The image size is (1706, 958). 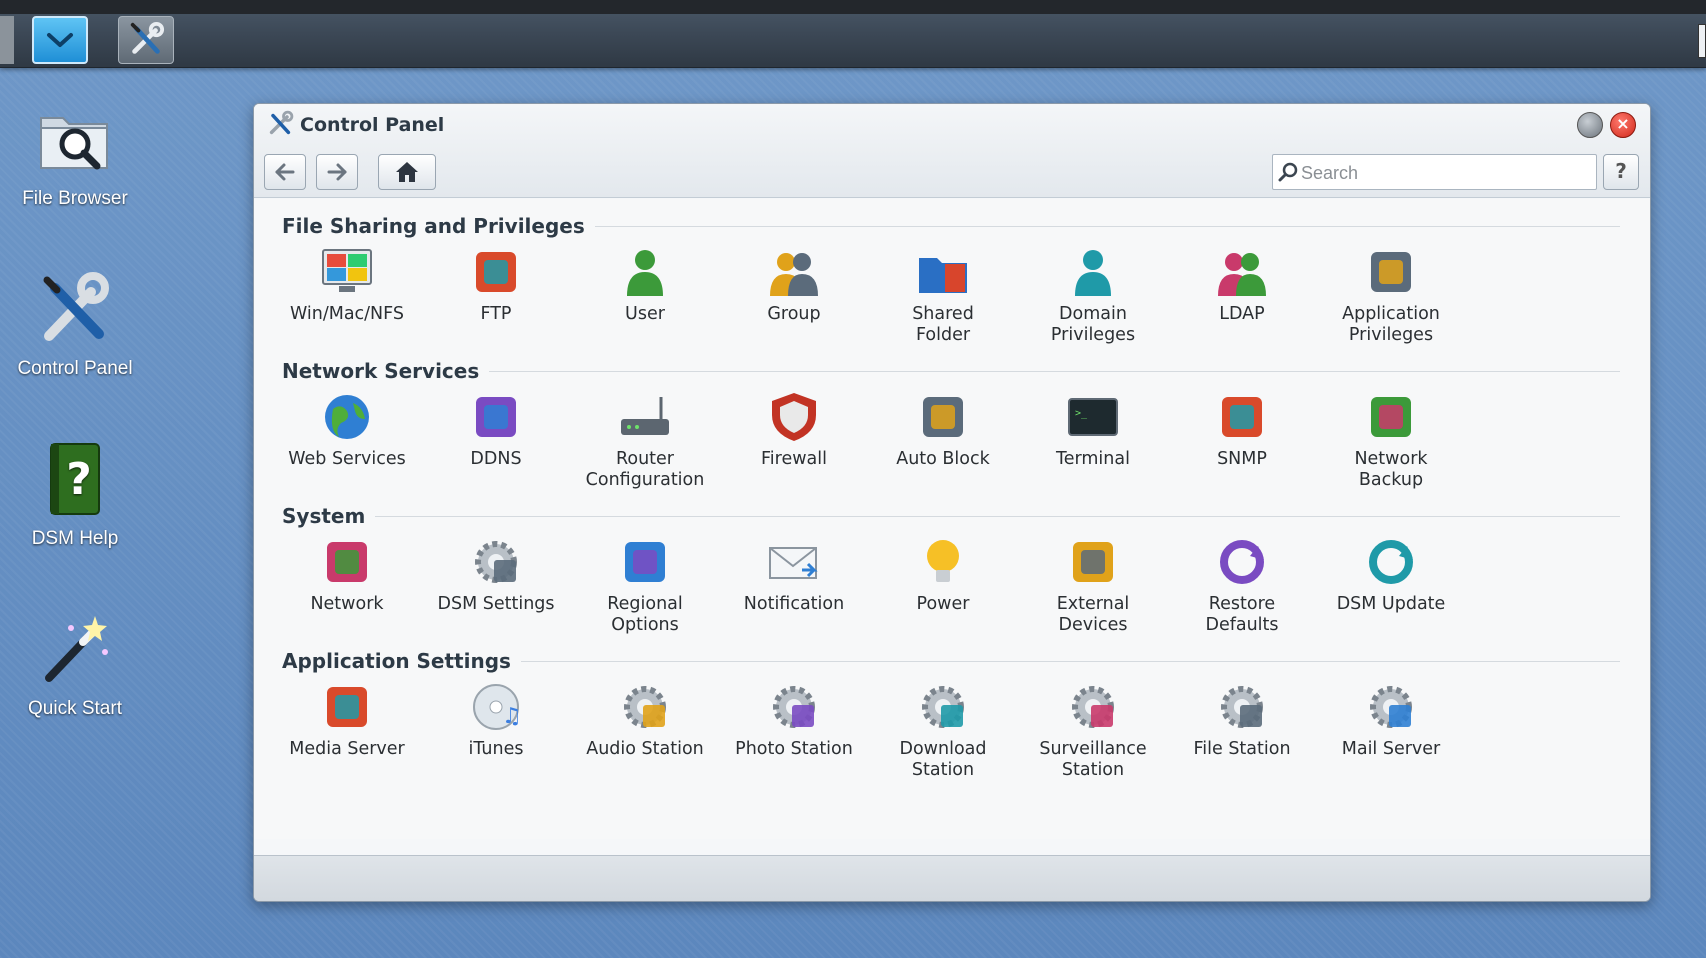 I want to click on desktop-icon-control-panel: Control Panel, so click(x=75, y=325).